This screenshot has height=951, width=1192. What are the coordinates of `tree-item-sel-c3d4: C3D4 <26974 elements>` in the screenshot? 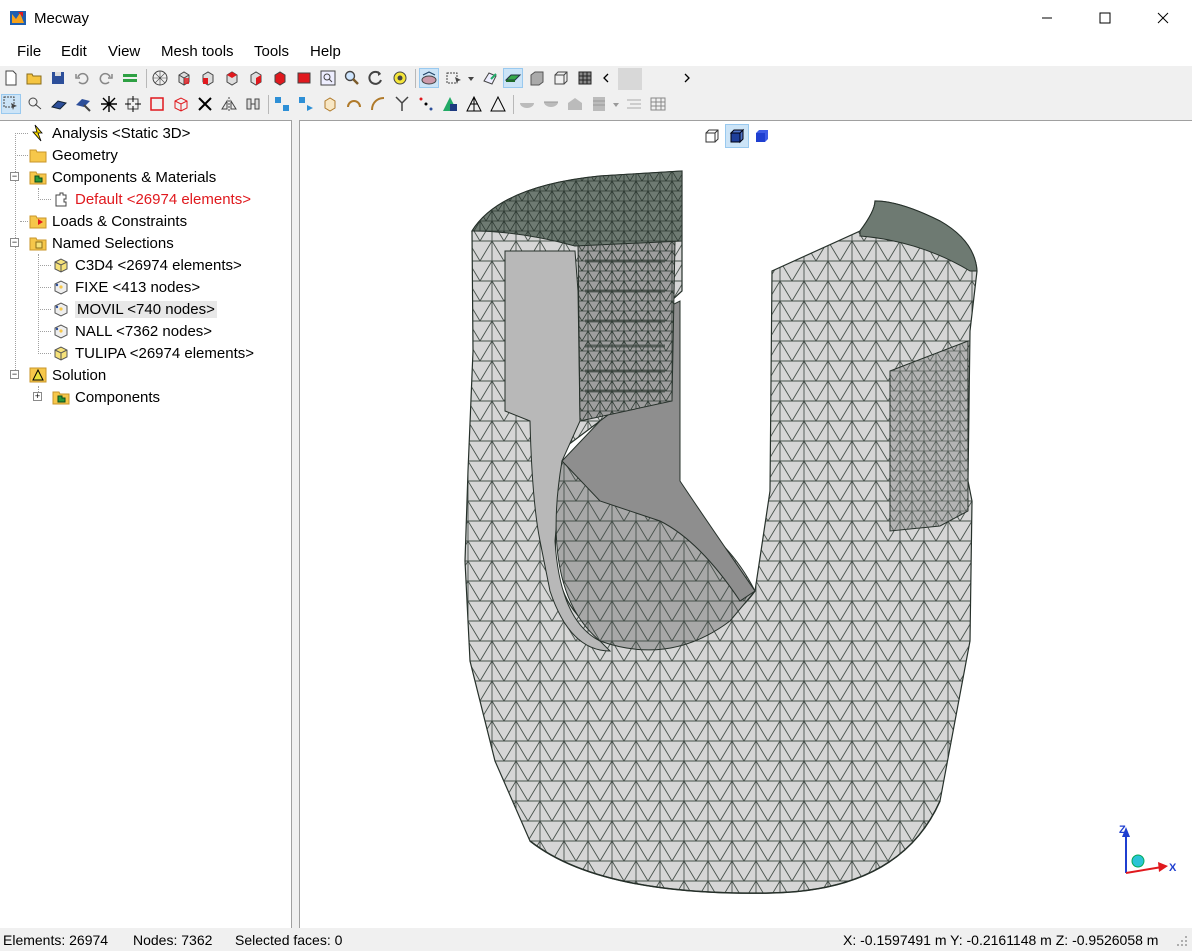 It's located at (147, 265).